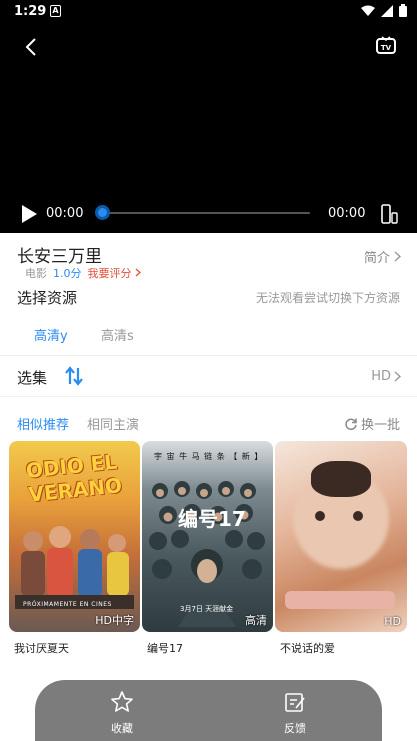 The width and height of the screenshot is (417, 741). Describe the element at coordinates (376, 258) in the screenshot. I see `intro-label: 简介` at that location.